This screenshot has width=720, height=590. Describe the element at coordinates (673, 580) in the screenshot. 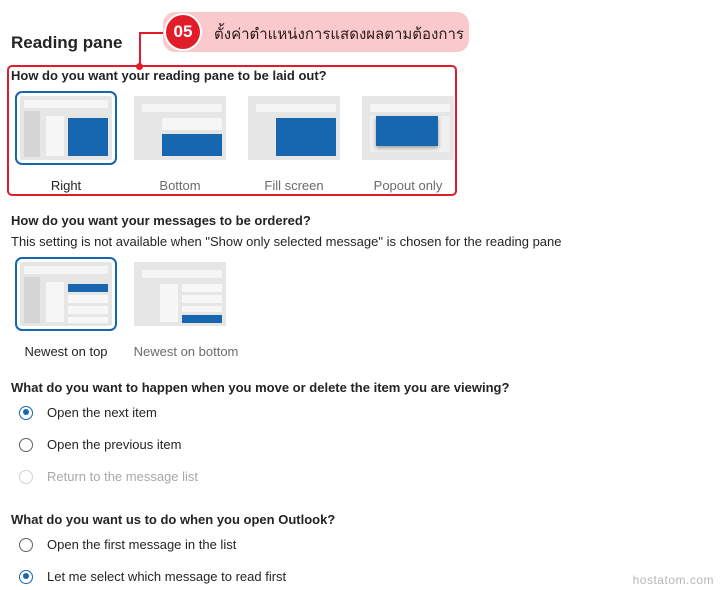

I see `watermark: hostatom.com` at that location.